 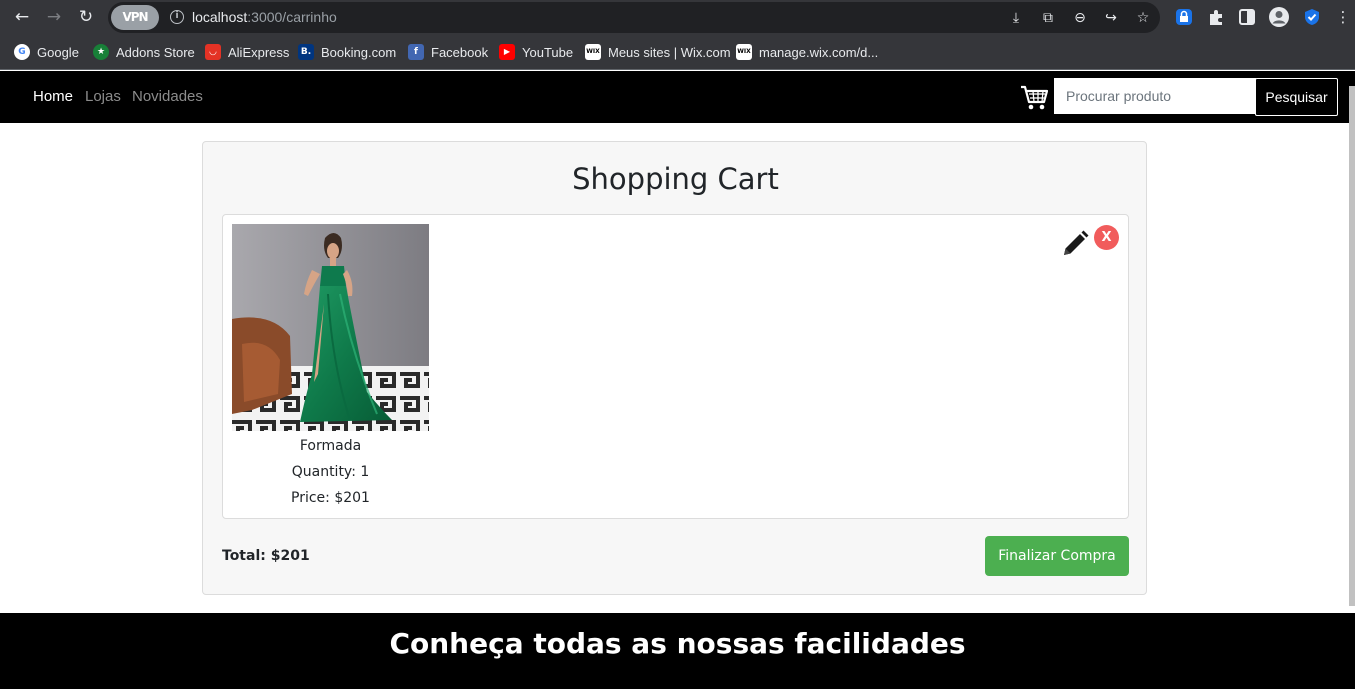 I want to click on edit-pencil-icon, so click(x=1075, y=244).